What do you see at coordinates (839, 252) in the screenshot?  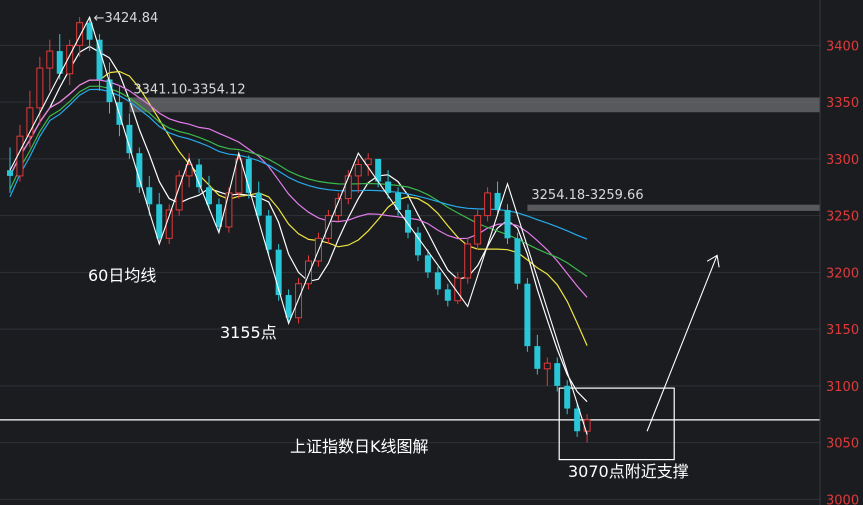 I see `y-axis: 3000 3050 3100 3150 3200 3250 3300 3350 3400` at bounding box center [839, 252].